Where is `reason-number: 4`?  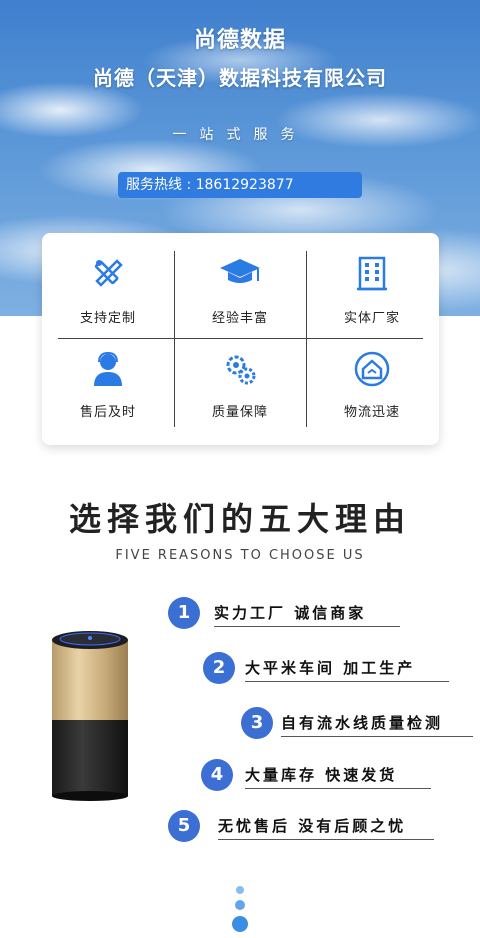 reason-number: 4 is located at coordinates (217, 775).